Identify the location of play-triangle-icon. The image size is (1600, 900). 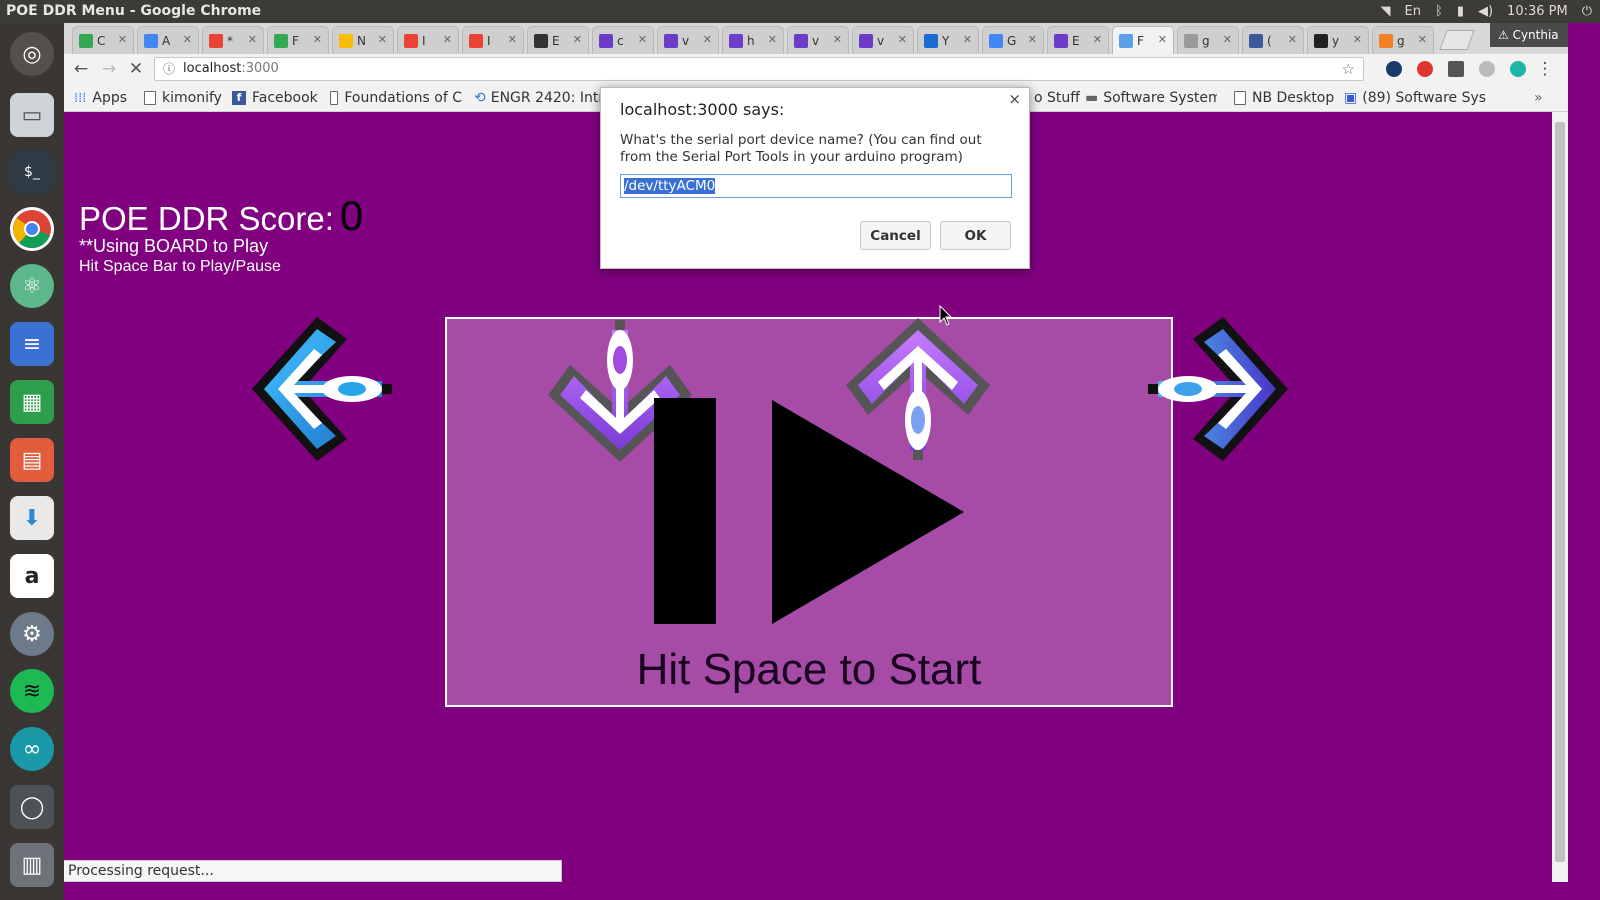
(868, 512).